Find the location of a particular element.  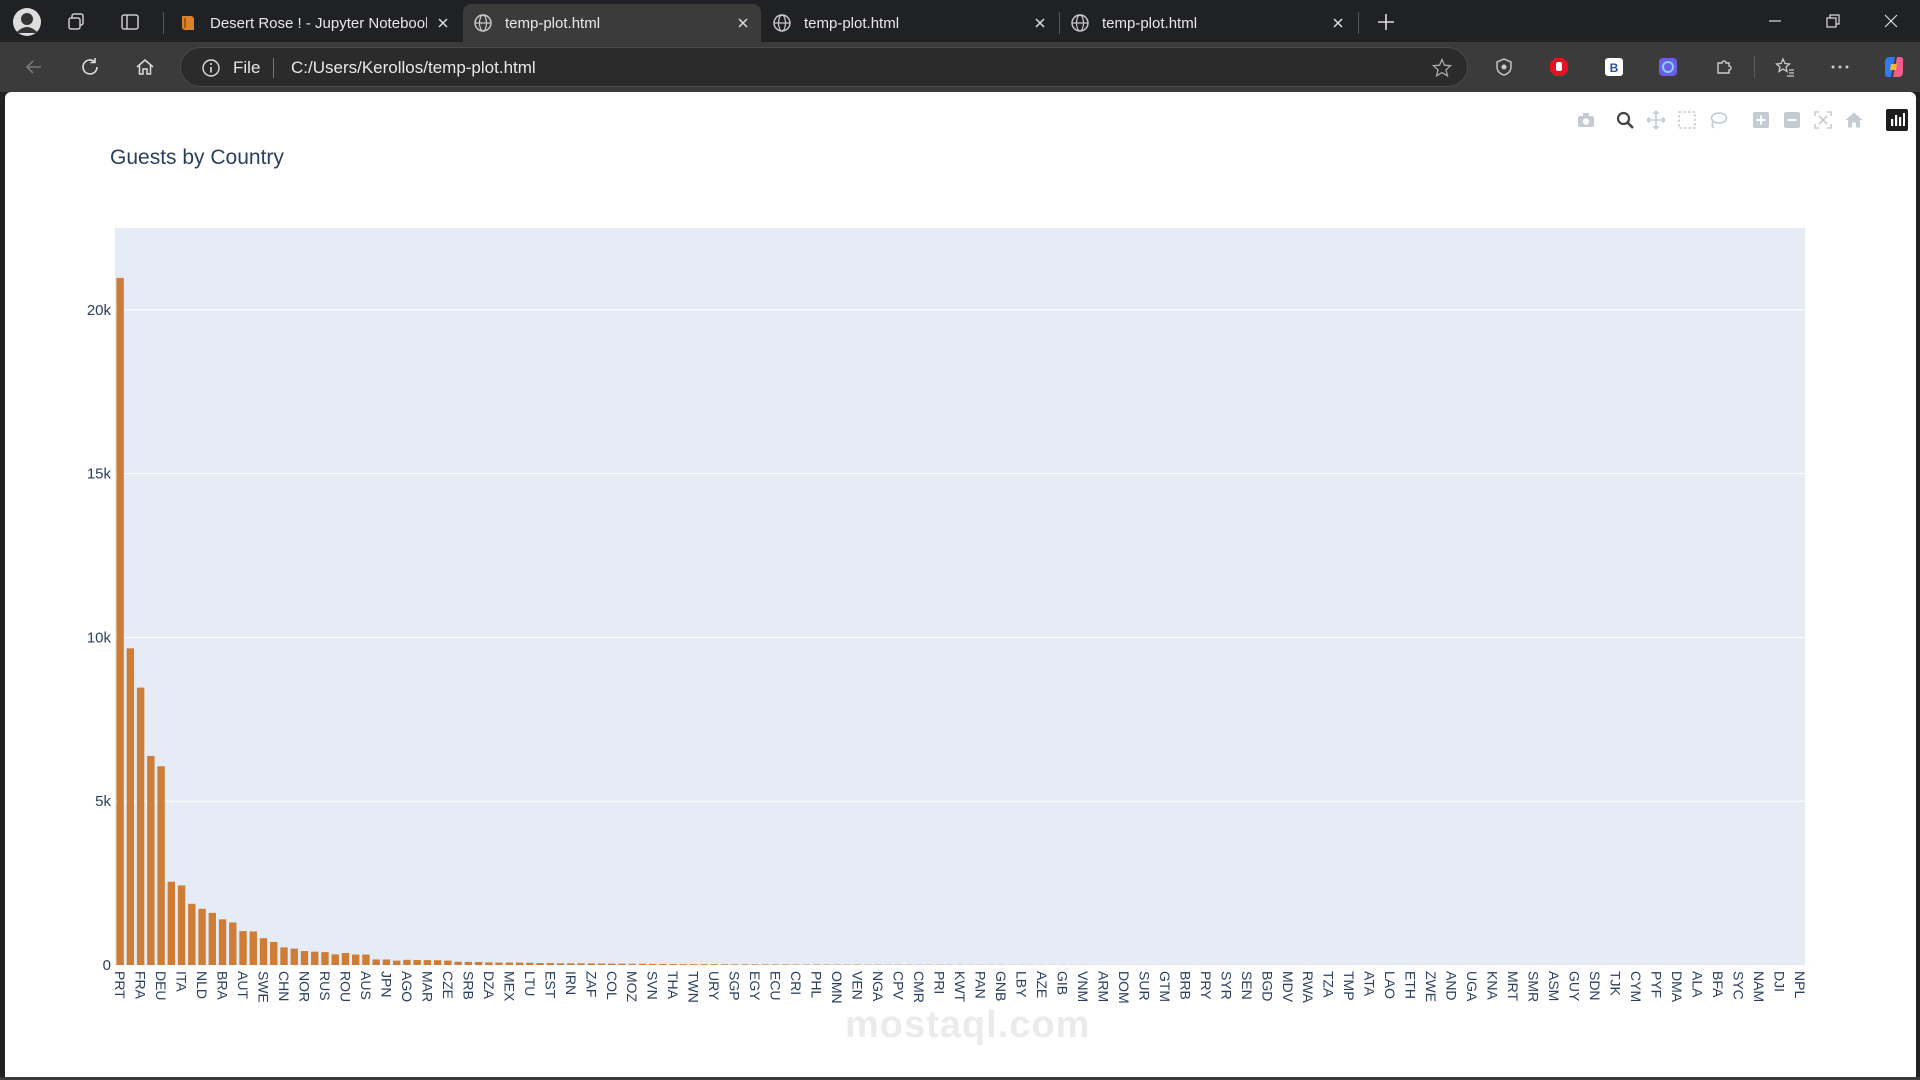

copilot-button is located at coordinates (1894, 67).